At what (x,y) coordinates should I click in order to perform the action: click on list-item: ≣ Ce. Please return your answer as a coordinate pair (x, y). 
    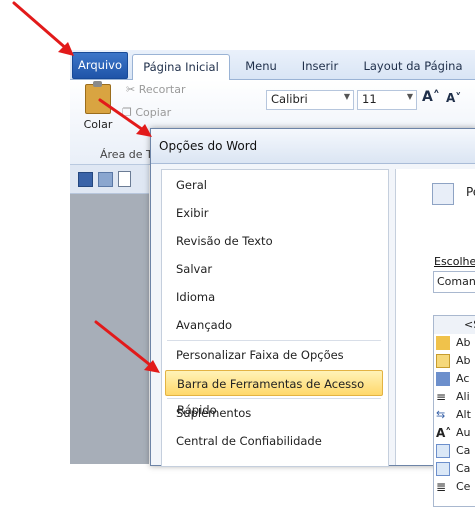
    Looking at the image, I should click on (454, 487).